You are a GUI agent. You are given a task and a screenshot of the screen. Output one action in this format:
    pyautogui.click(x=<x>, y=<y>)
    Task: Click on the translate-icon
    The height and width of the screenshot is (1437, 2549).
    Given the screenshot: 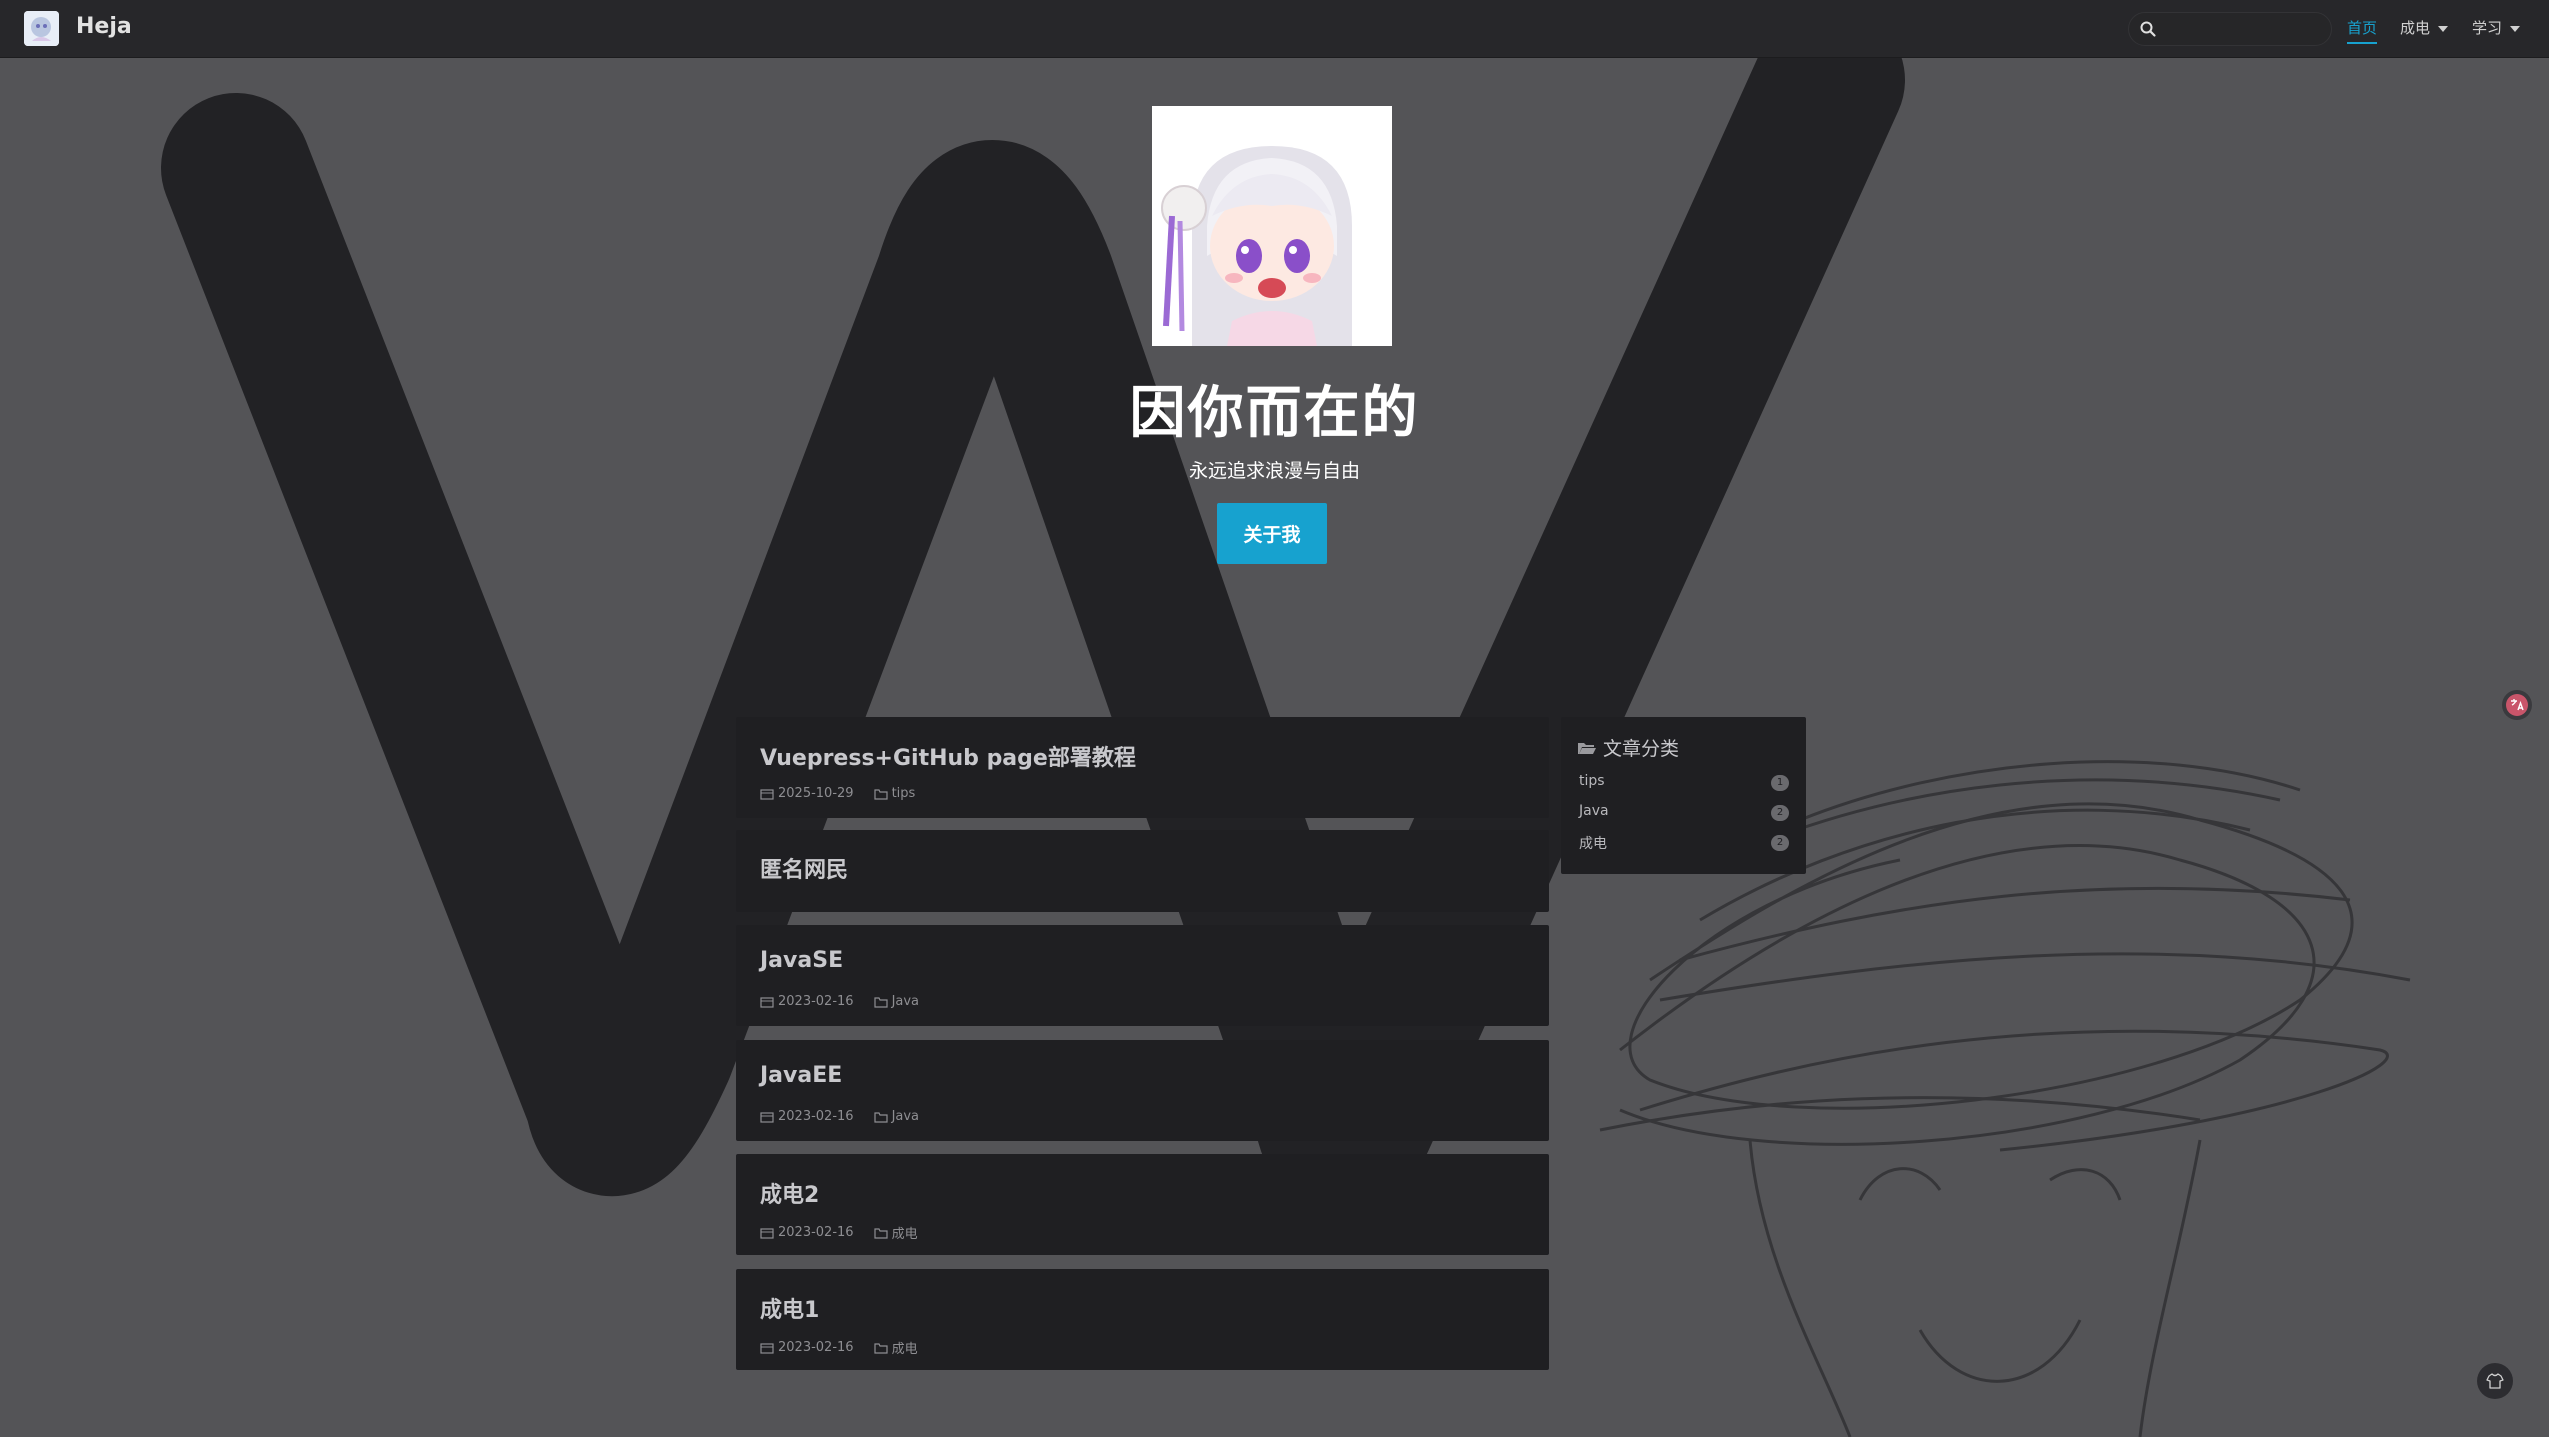 What is the action you would take?
    pyautogui.click(x=2517, y=705)
    